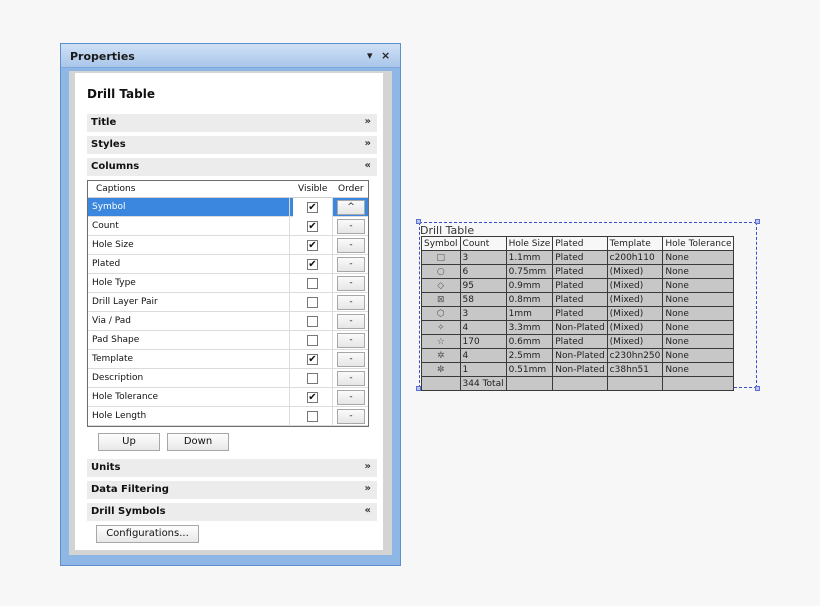 This screenshot has height=606, width=820. I want to click on column-row: Drill Layer Pair -, so click(228, 302).